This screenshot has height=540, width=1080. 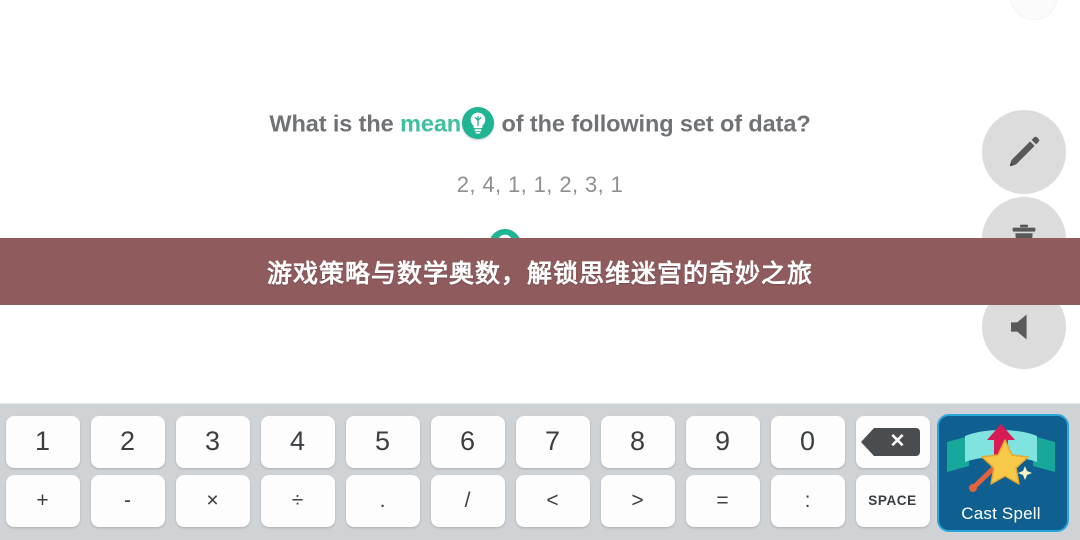 I want to click on key-3: 3, so click(x=212, y=441).